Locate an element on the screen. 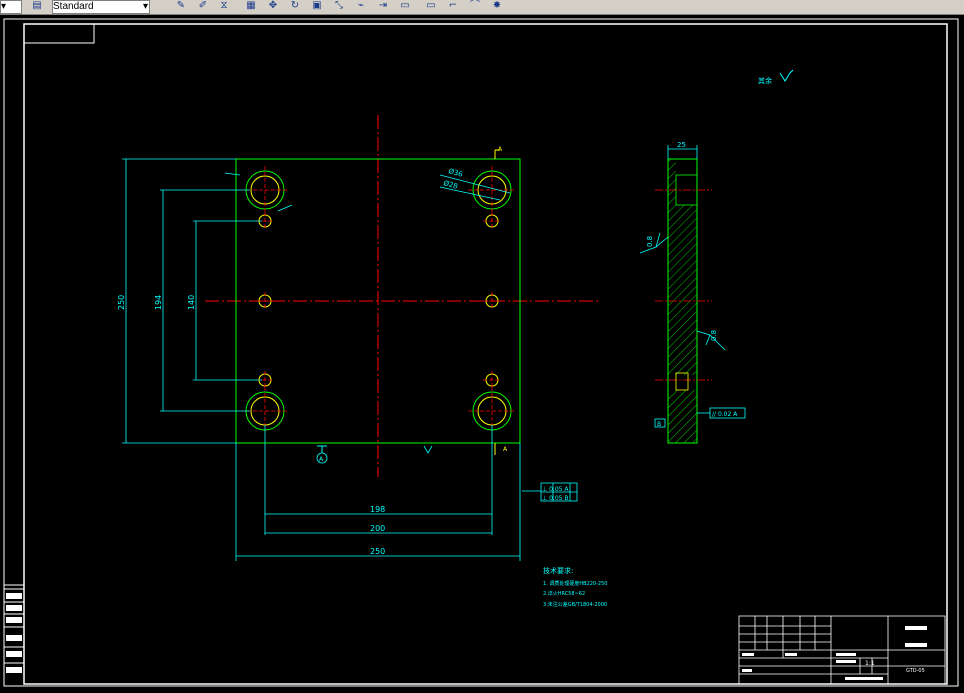  roughness-side-top: 0.8 is located at coordinates (650, 241).